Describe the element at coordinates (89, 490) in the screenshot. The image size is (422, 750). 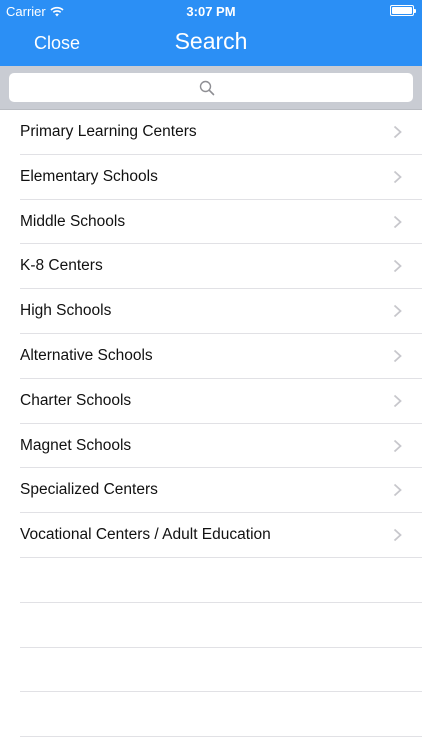
I see `list-item-label: Specialized Centers` at that location.